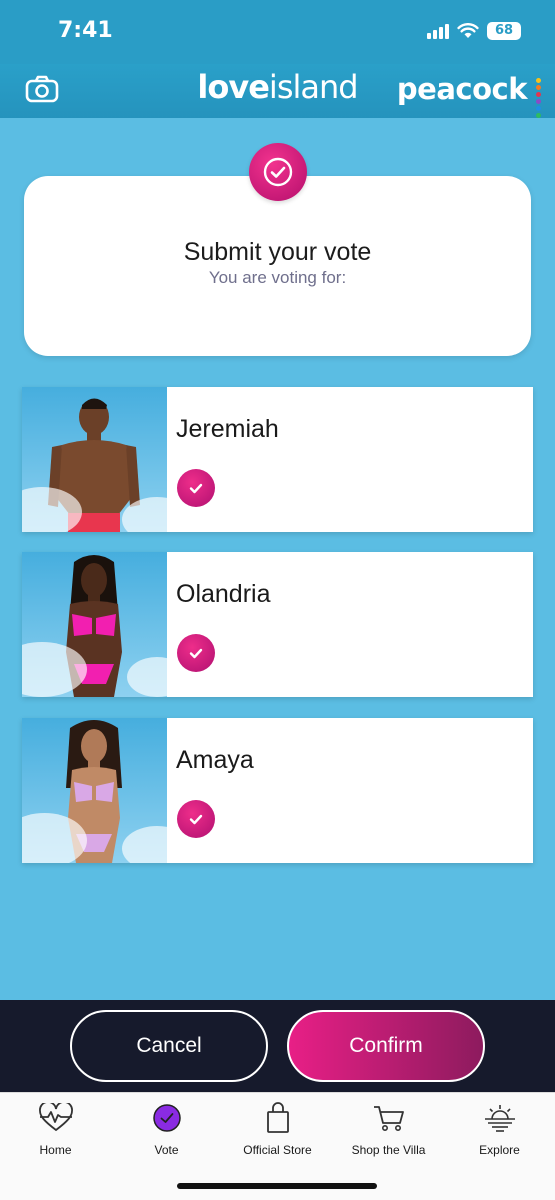 This screenshot has height=1200, width=555. Describe the element at coordinates (169, 1046) in the screenshot. I see `cancel-button: Cancel` at that location.